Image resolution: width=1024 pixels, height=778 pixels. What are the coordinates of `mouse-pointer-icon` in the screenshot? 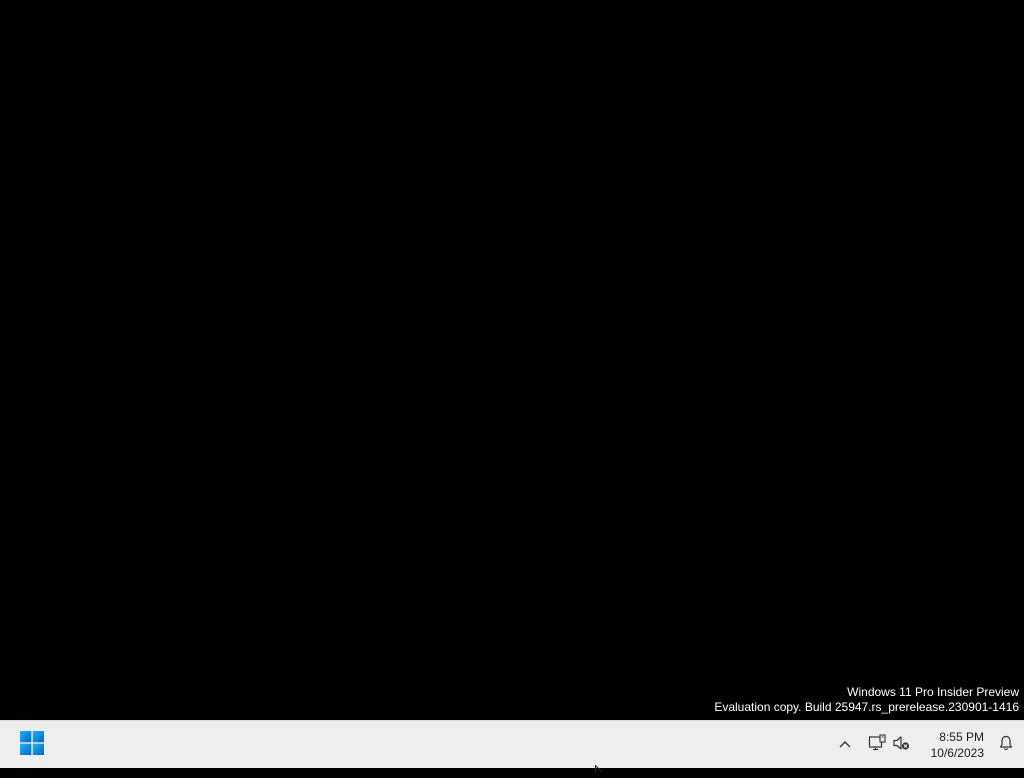 It's located at (600, 769).